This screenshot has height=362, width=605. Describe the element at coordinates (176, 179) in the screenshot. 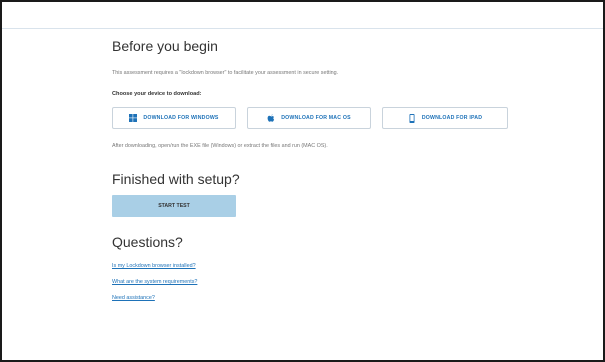

I see `finished-setup-heading: Finished with setup?` at that location.